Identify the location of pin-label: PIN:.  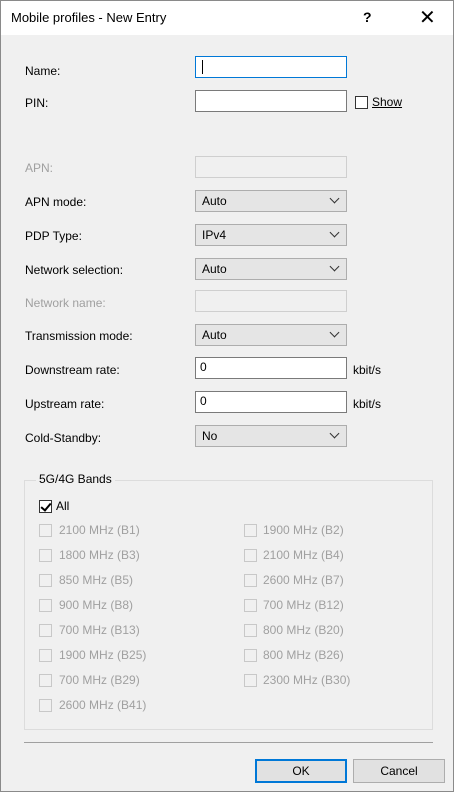
(37, 103).